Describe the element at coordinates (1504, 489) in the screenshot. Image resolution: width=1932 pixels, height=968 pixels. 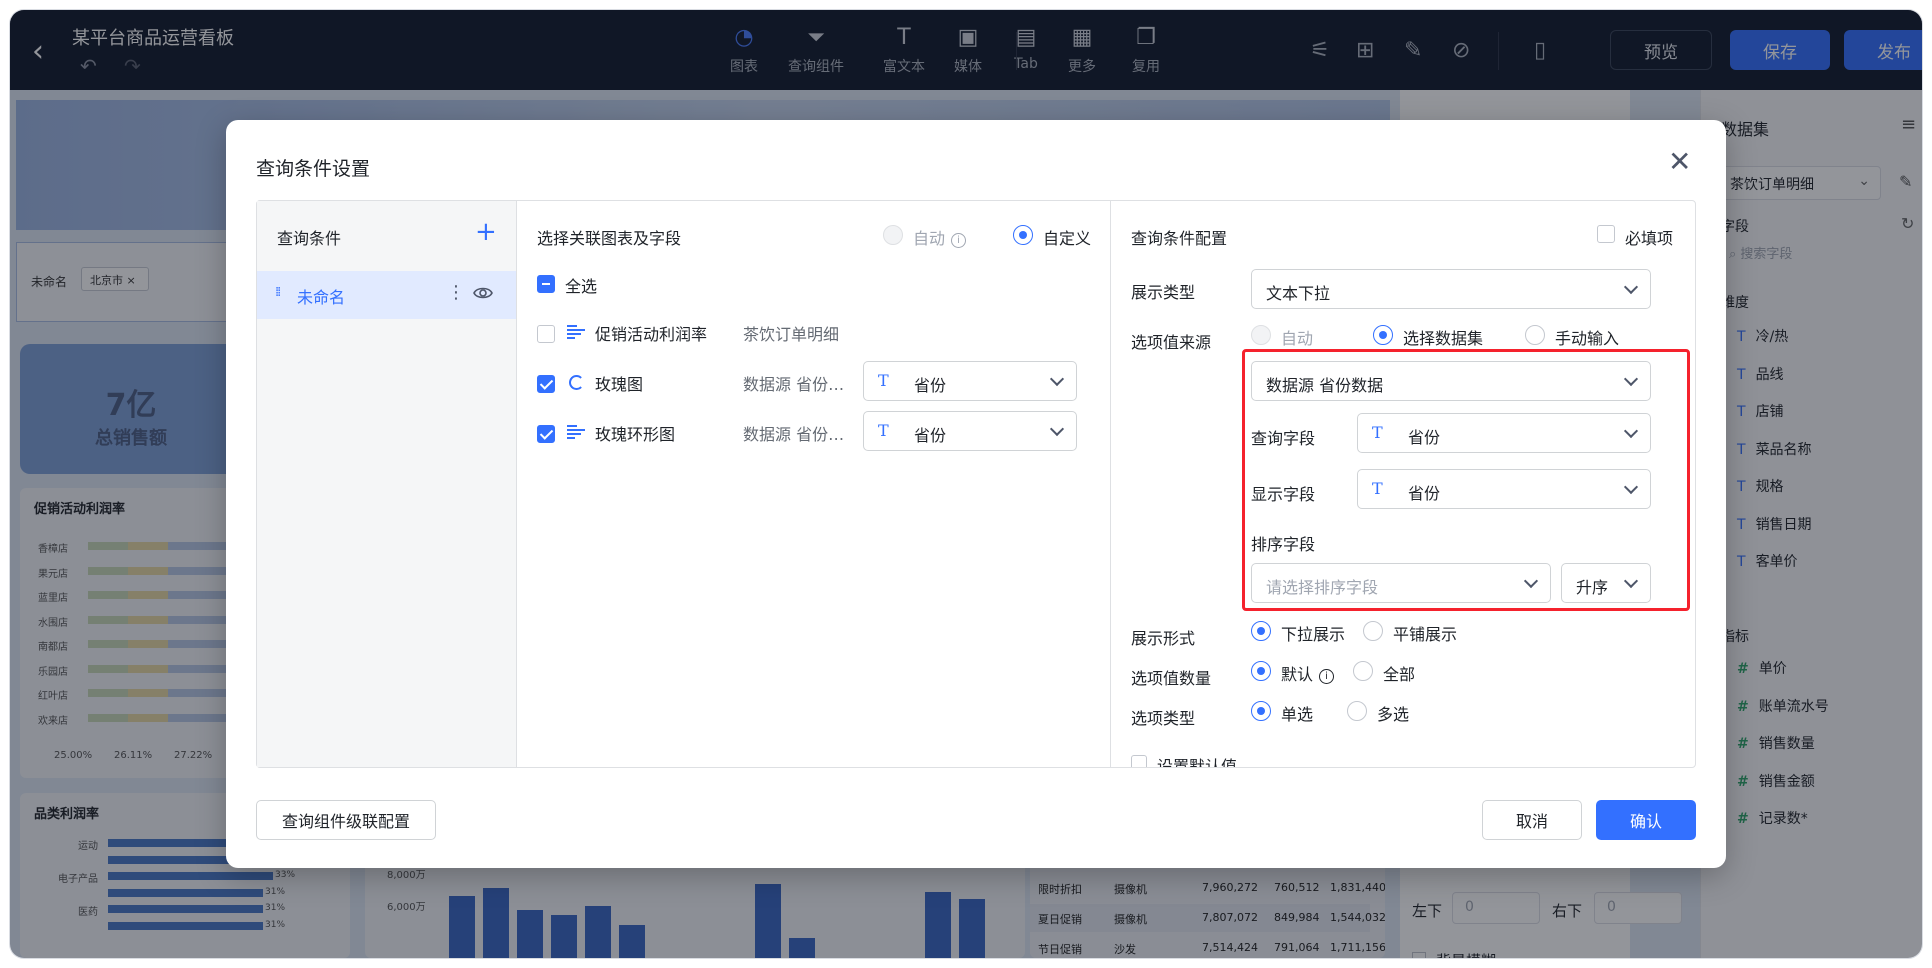
I see `display-field-select: T 省份` at that location.